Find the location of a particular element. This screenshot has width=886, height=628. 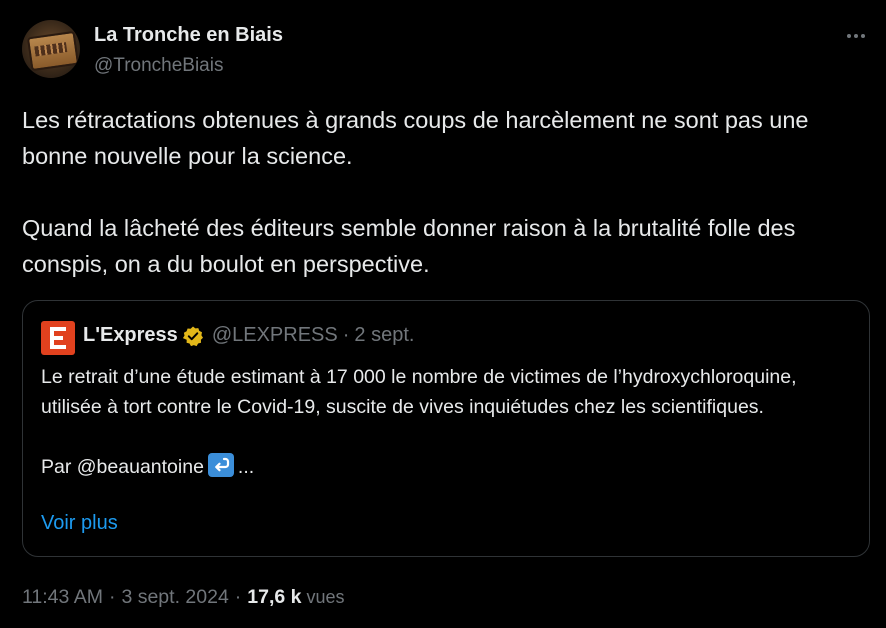

verified-badge-icon is located at coordinates (193, 336).